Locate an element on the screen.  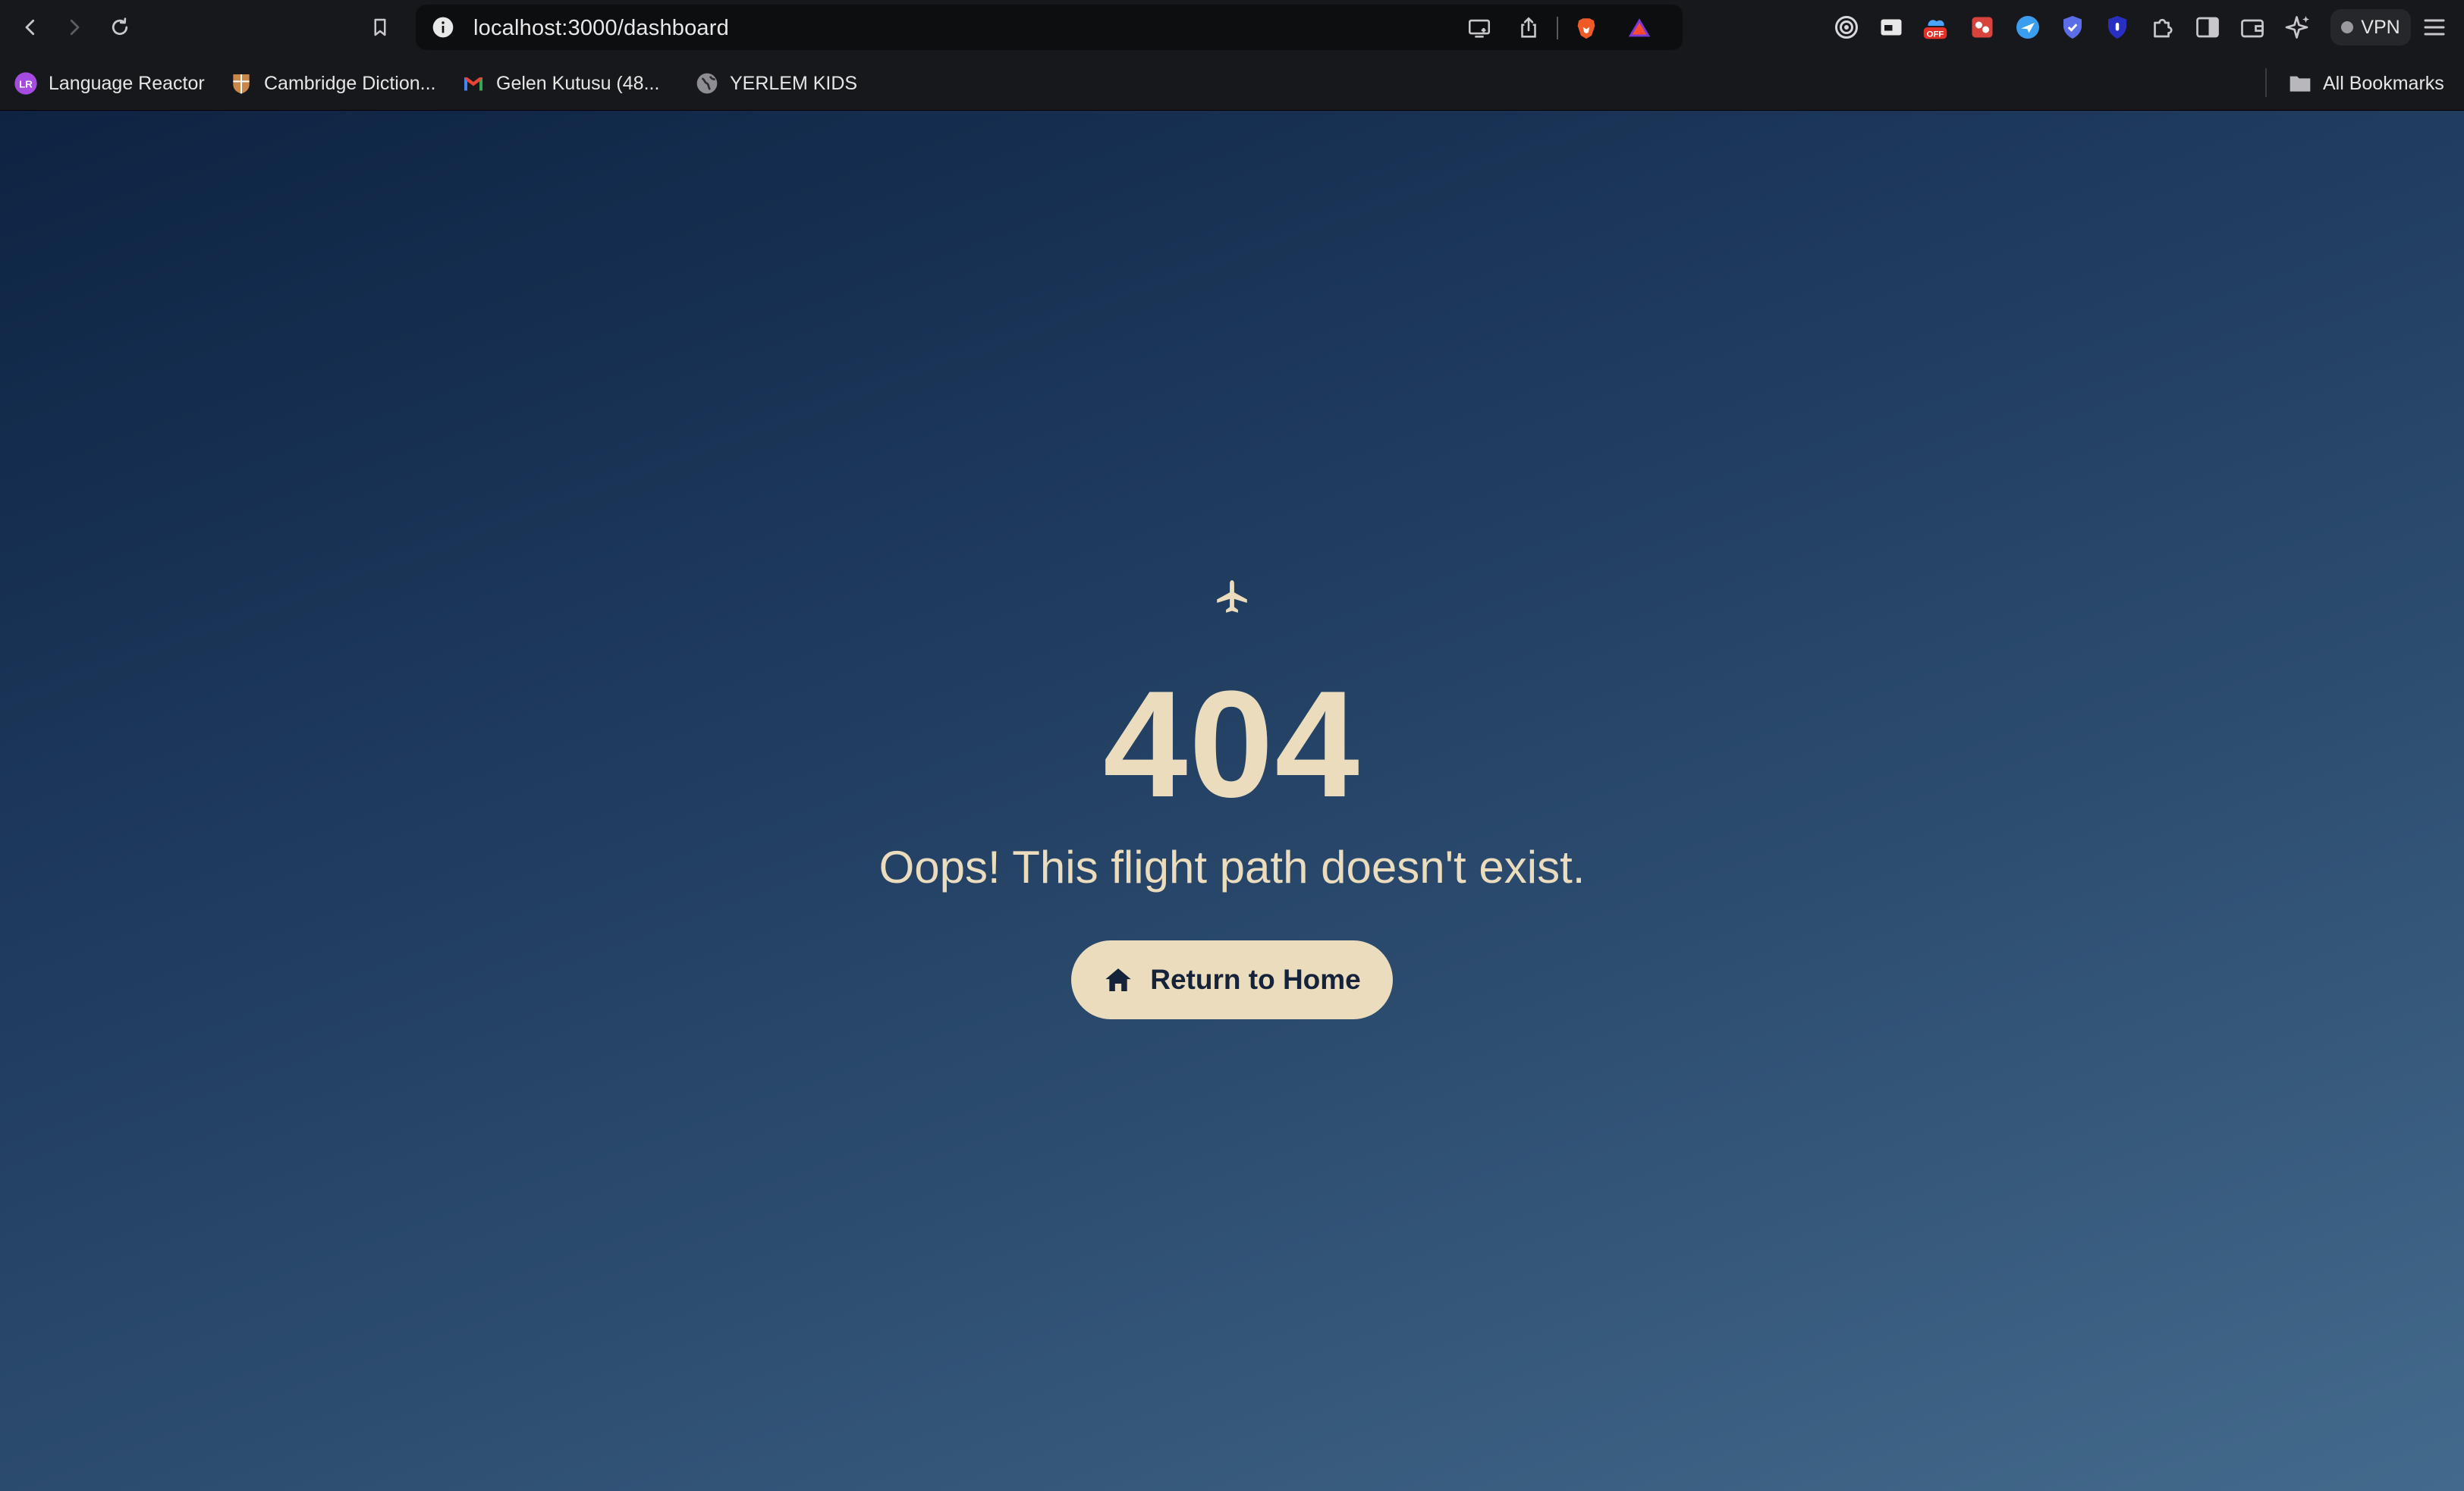
reload-icon is located at coordinates (120, 26).